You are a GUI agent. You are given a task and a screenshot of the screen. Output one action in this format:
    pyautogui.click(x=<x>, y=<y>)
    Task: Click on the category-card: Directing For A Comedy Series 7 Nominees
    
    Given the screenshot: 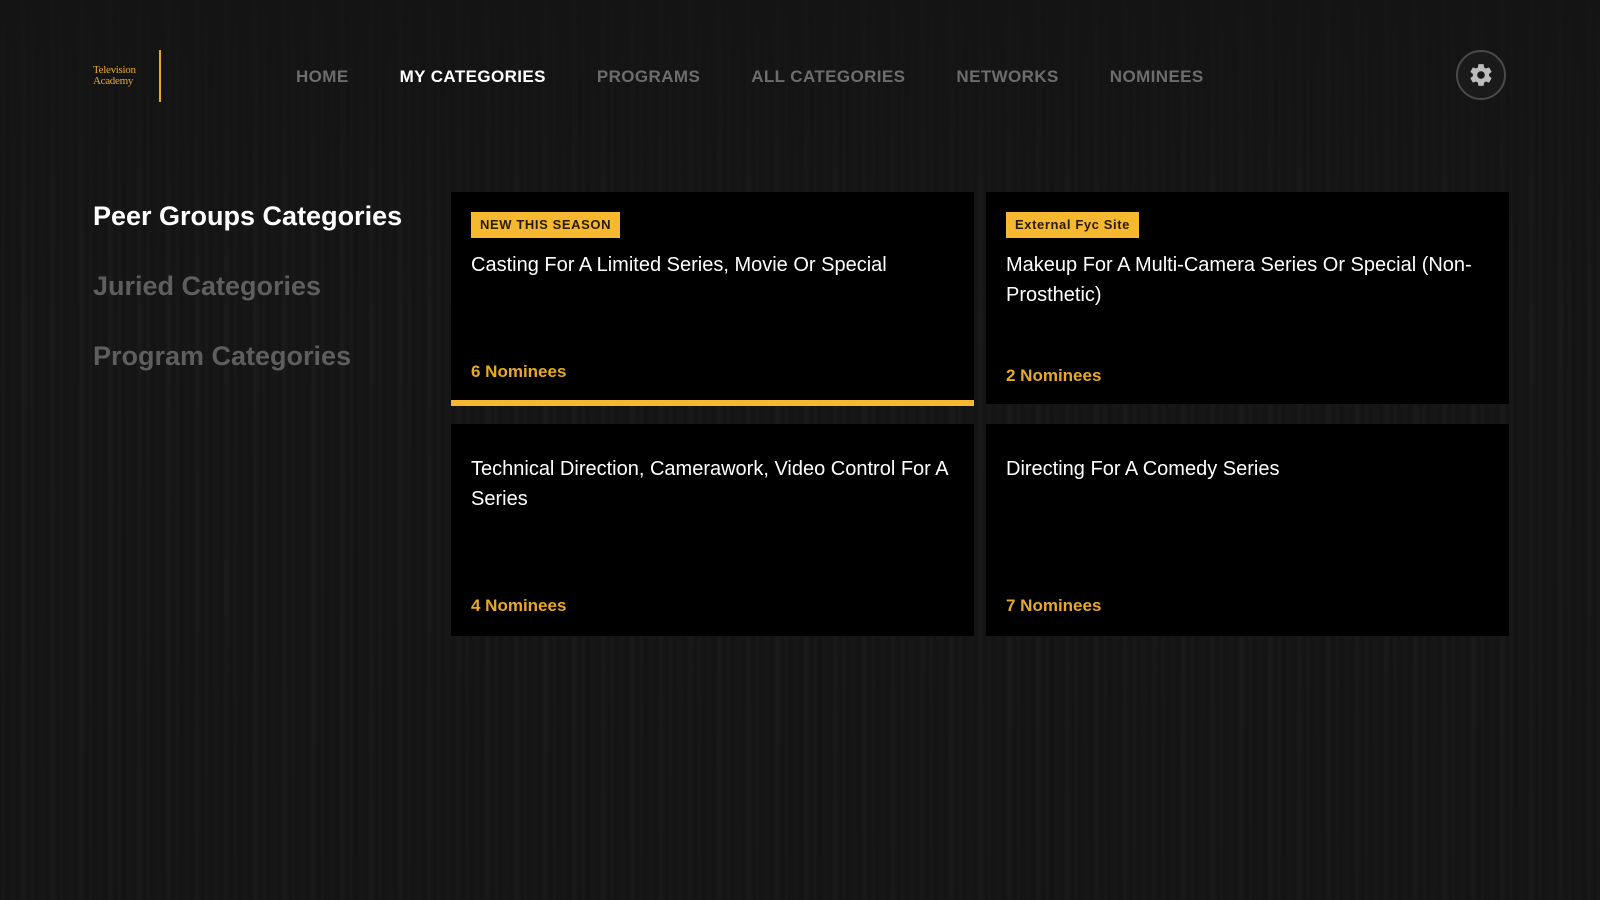 What is the action you would take?
    pyautogui.click(x=1247, y=530)
    